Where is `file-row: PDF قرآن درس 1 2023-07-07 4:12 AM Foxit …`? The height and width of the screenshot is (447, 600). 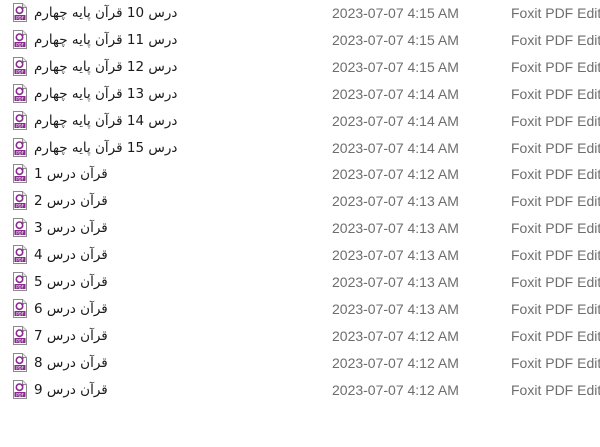 file-row: PDF قرآن درس 1 2023-07-07 4:12 AM Foxit … is located at coordinates (300, 174).